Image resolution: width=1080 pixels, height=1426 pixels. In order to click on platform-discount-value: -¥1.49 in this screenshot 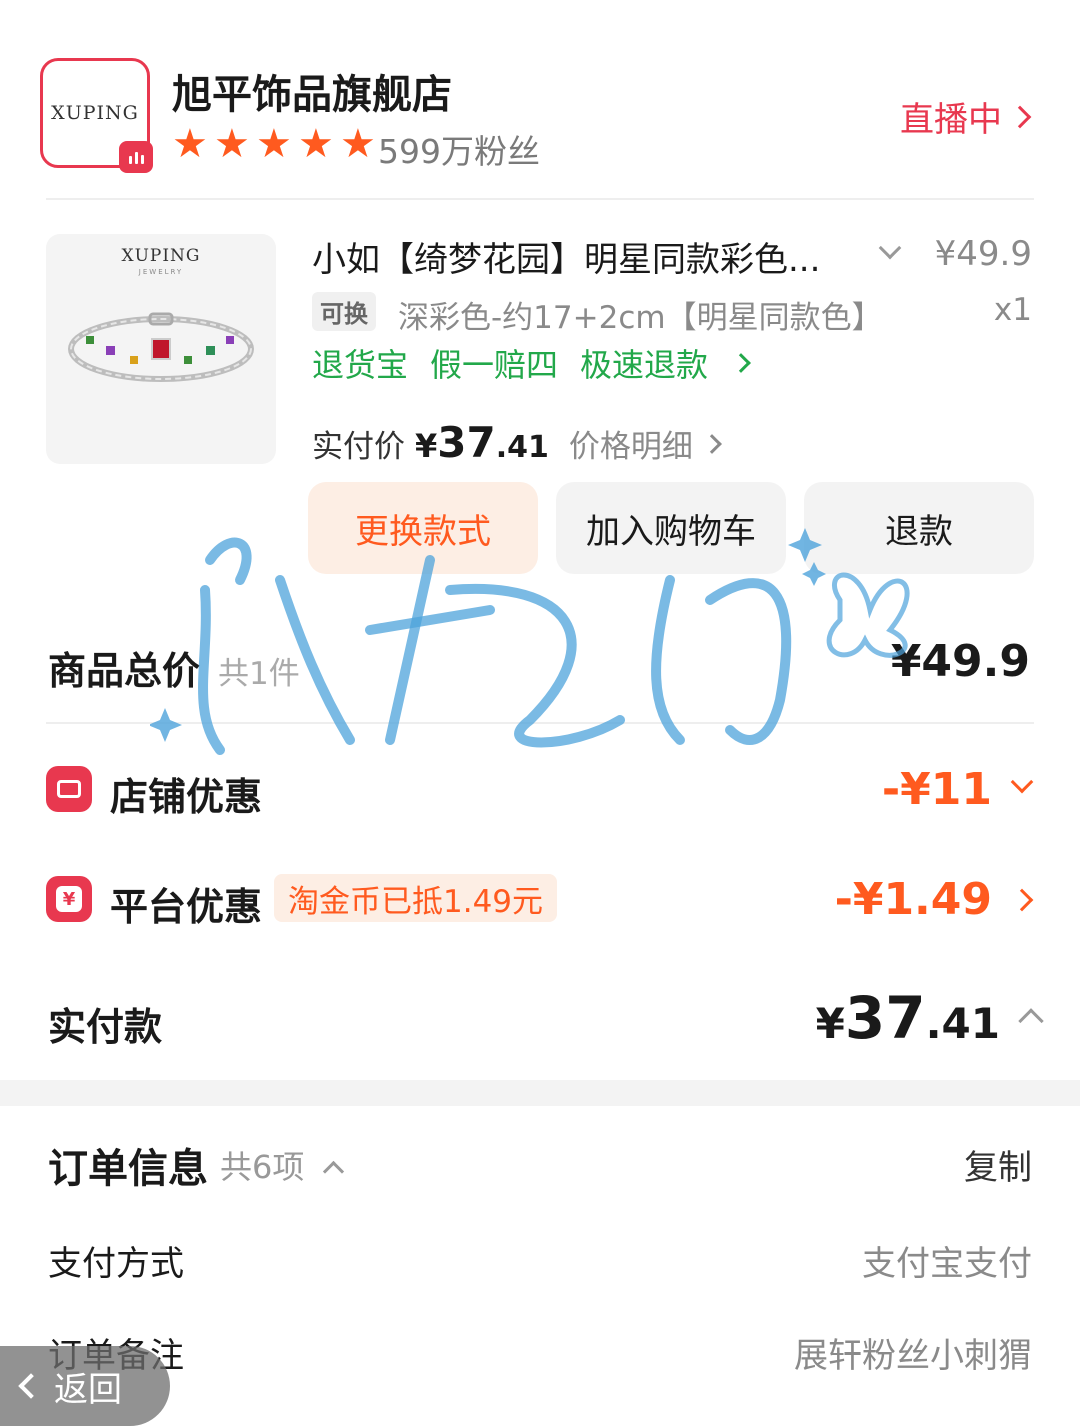, I will do `click(913, 899)`.